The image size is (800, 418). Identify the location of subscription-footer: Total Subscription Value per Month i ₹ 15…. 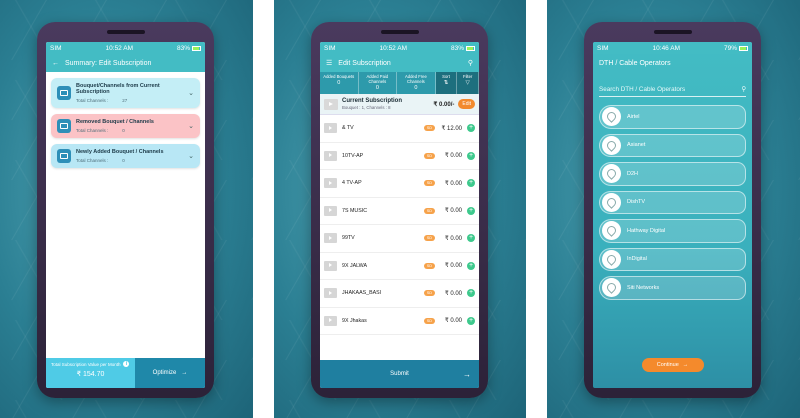
(125, 373).